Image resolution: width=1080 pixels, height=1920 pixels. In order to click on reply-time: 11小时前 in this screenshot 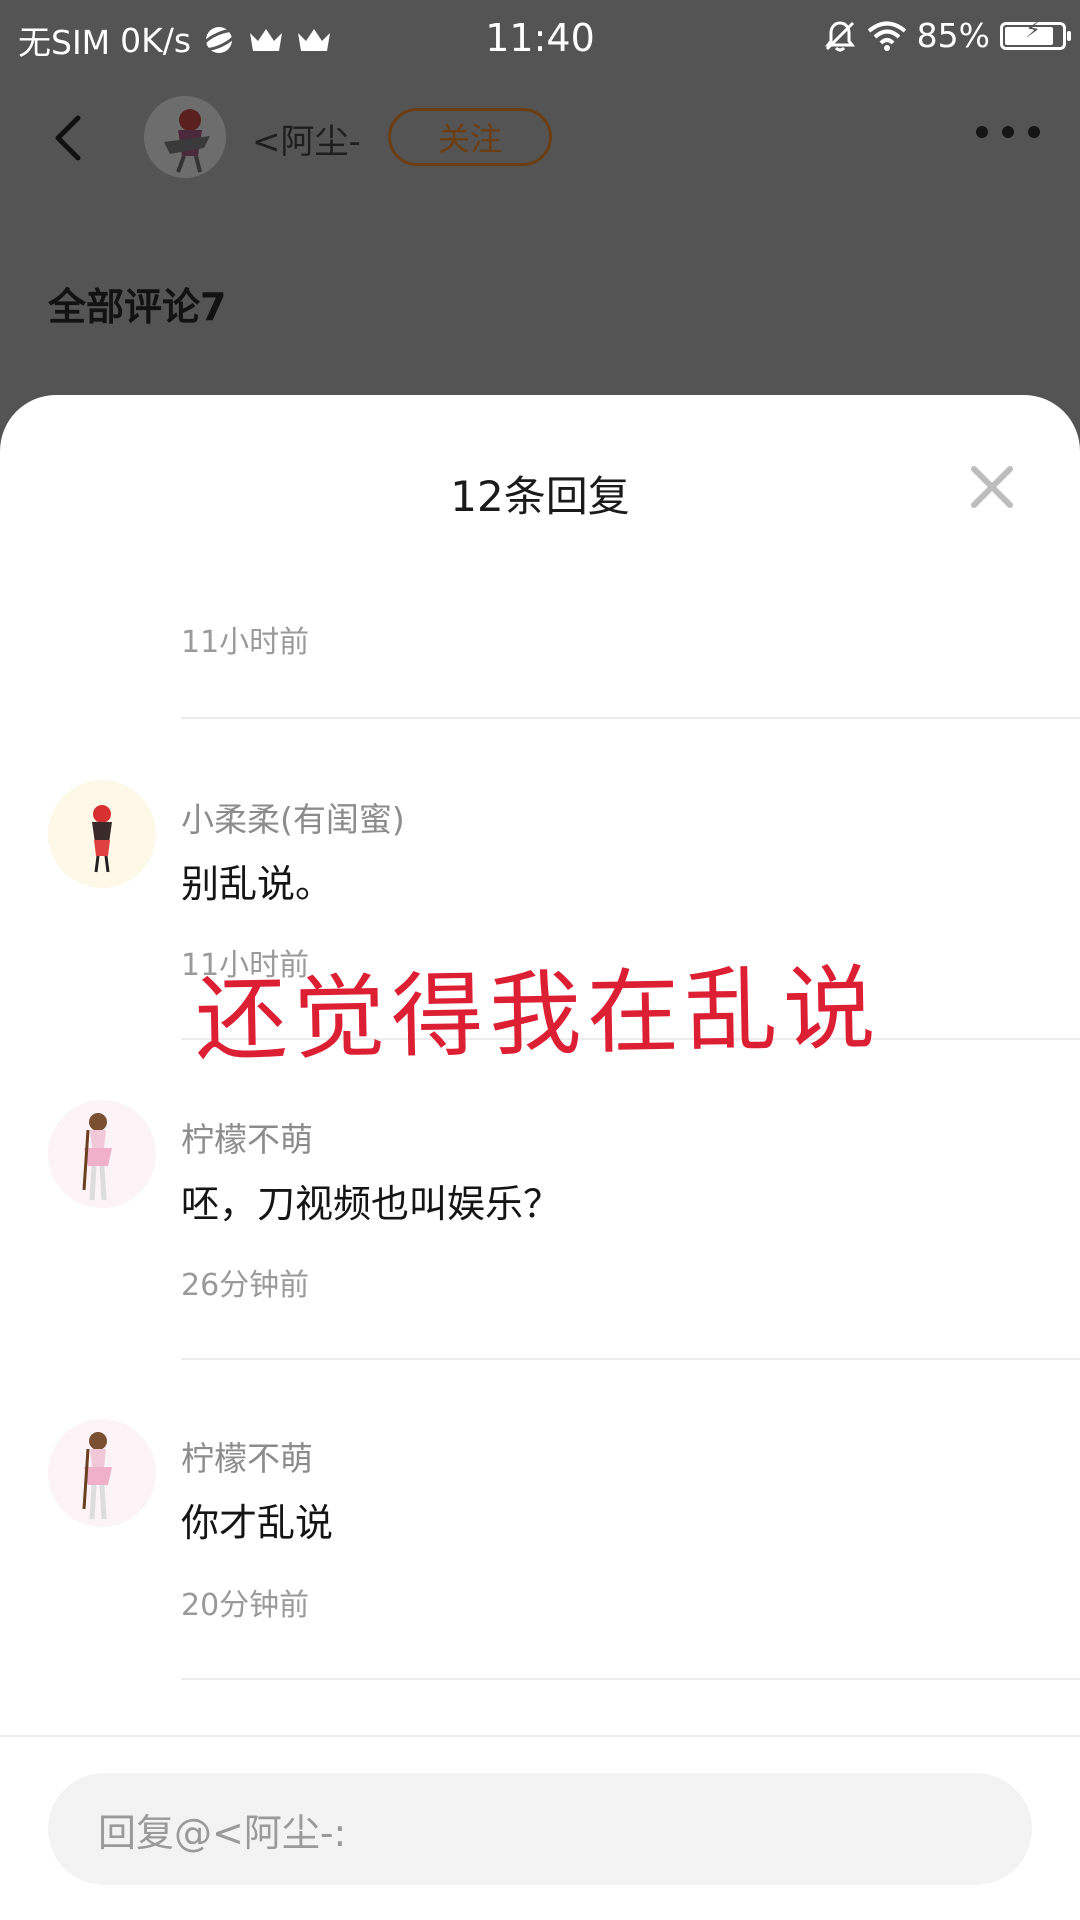, I will do `click(245, 642)`.